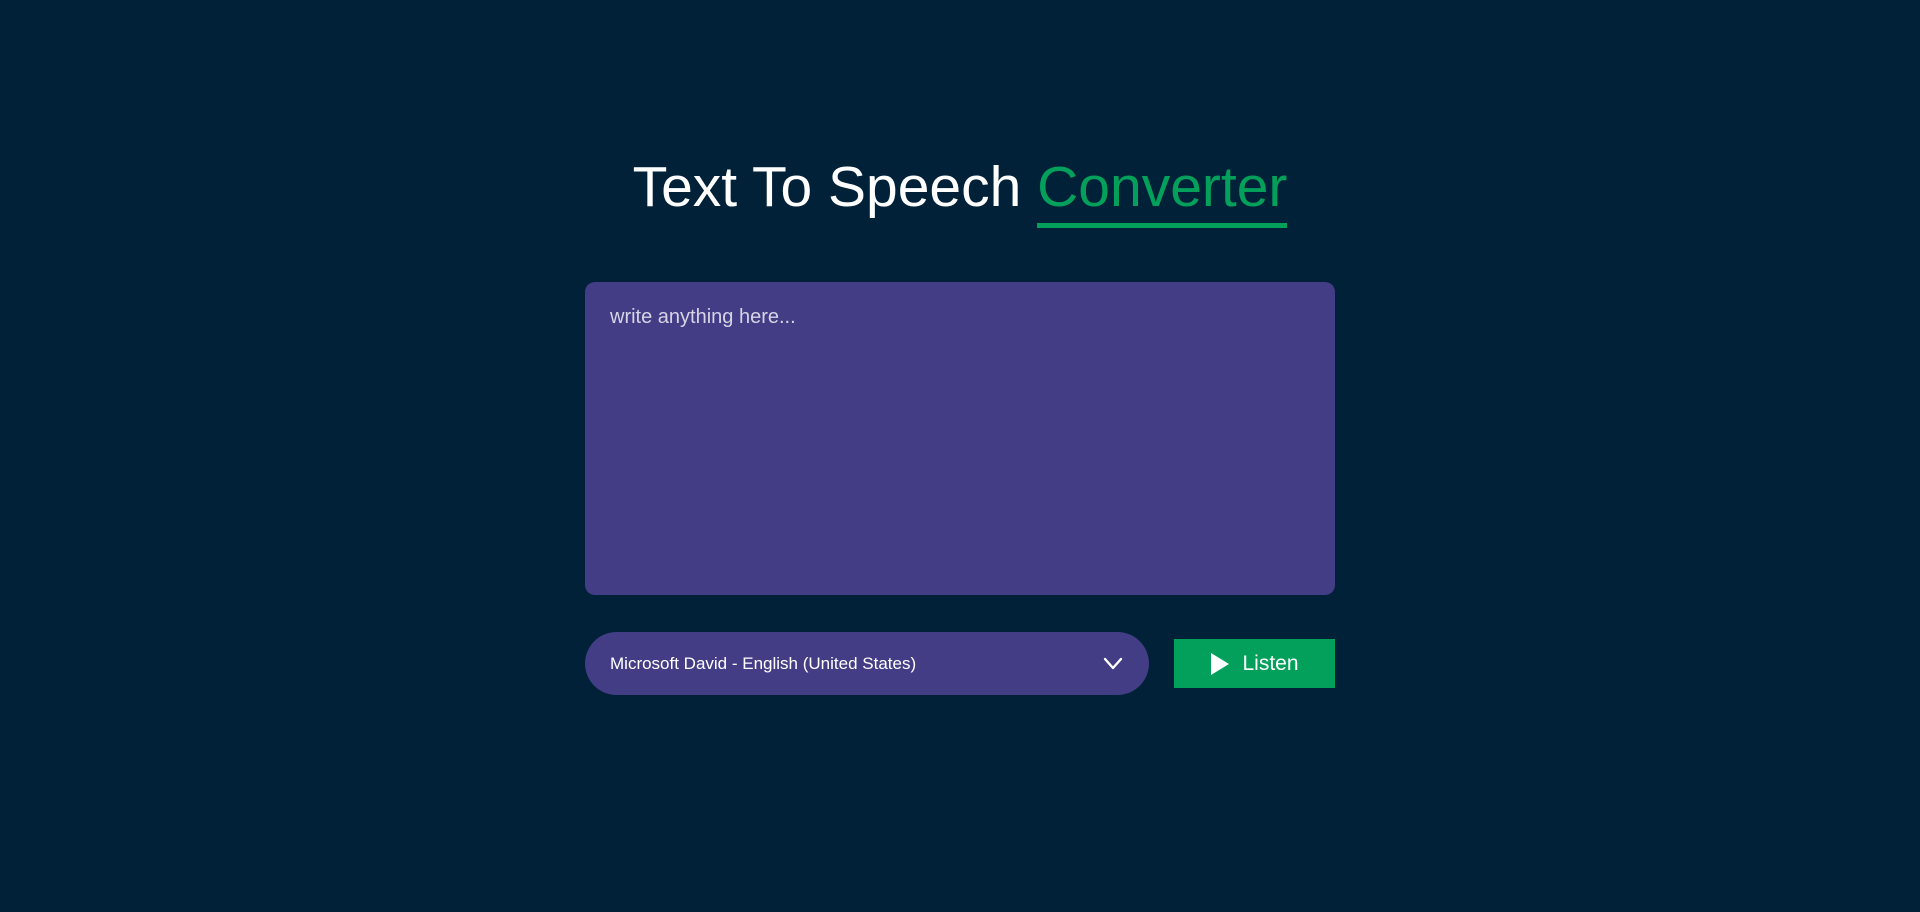 The height and width of the screenshot is (912, 1920). I want to click on listen-button: Listen, so click(1254, 663).